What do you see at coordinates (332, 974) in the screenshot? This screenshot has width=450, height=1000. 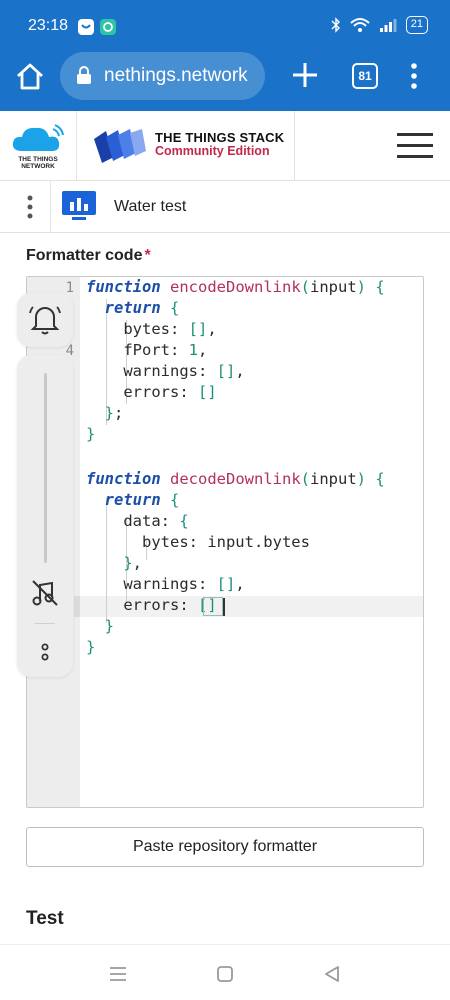 I see `back-nav-icon` at bounding box center [332, 974].